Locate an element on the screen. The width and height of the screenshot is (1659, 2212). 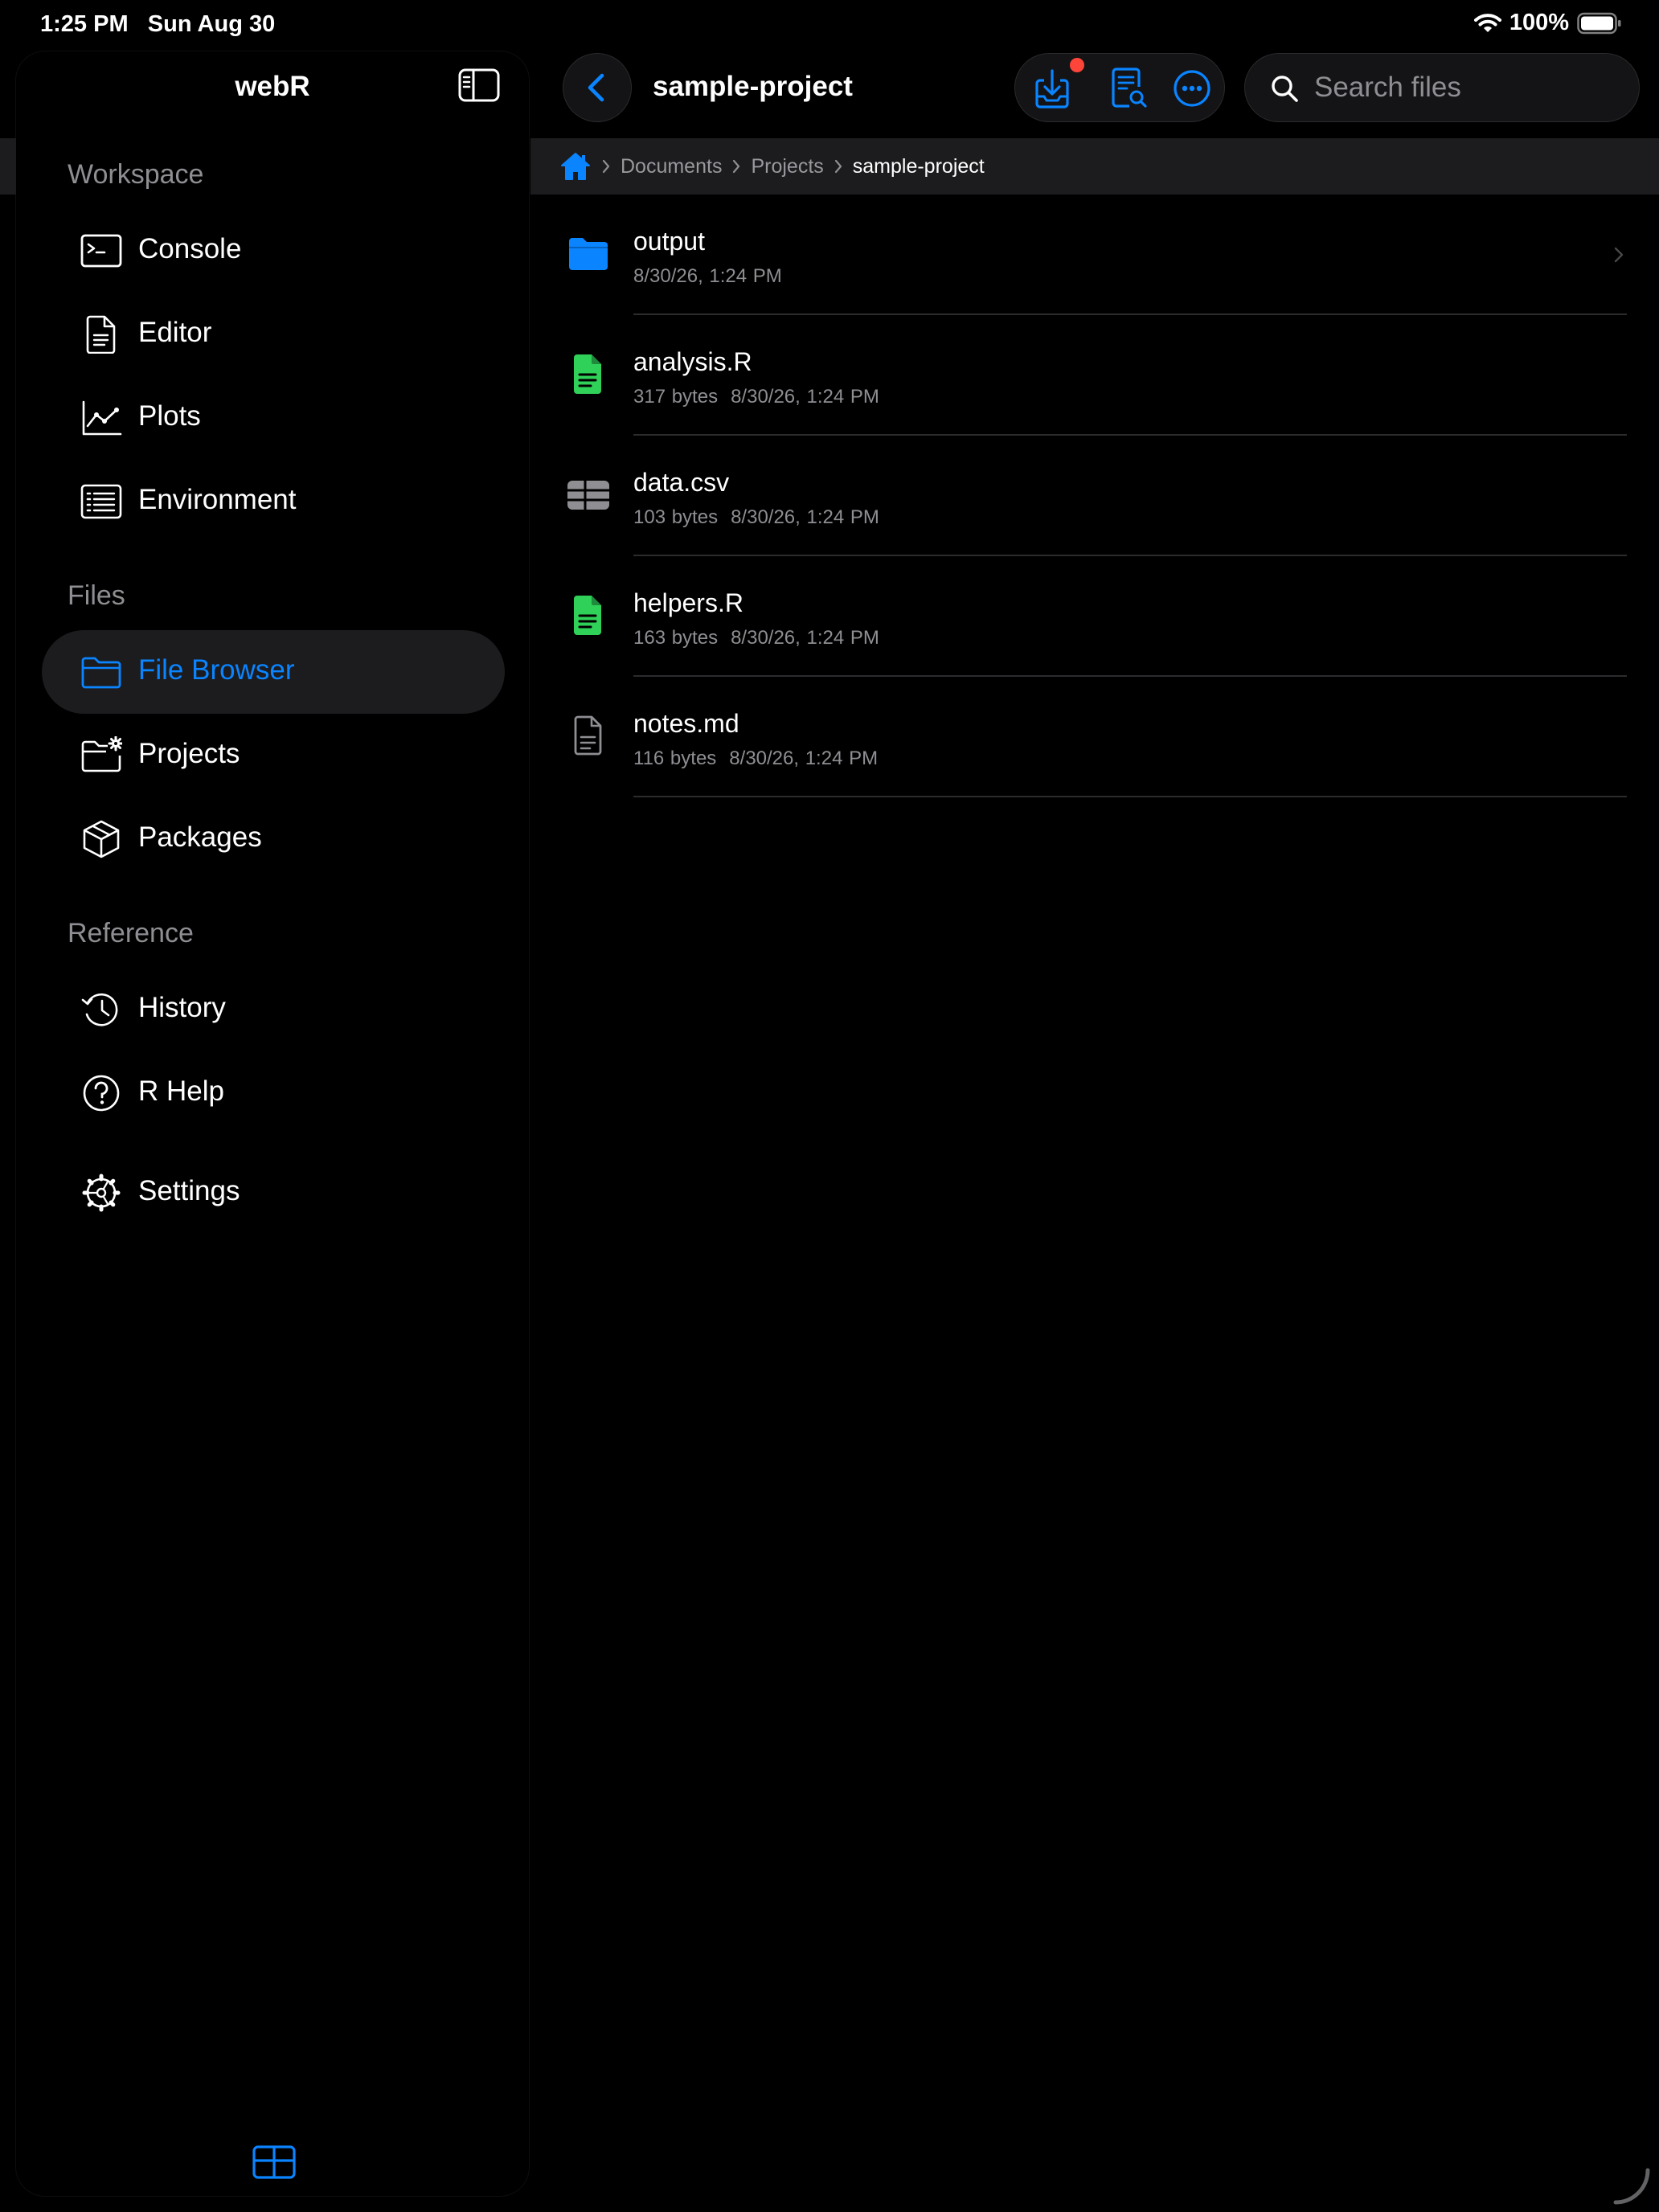
status-clock: 1:25 PM is located at coordinates (84, 24).